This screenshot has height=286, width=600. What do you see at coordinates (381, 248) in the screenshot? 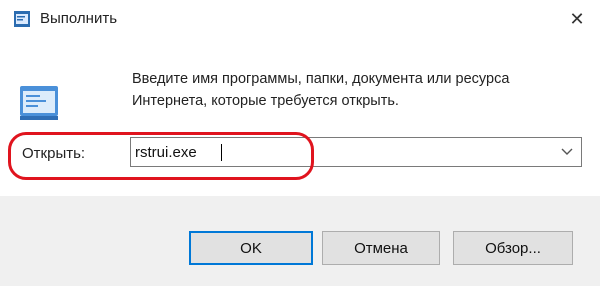
I see `cancel-button: Отмена` at bounding box center [381, 248].